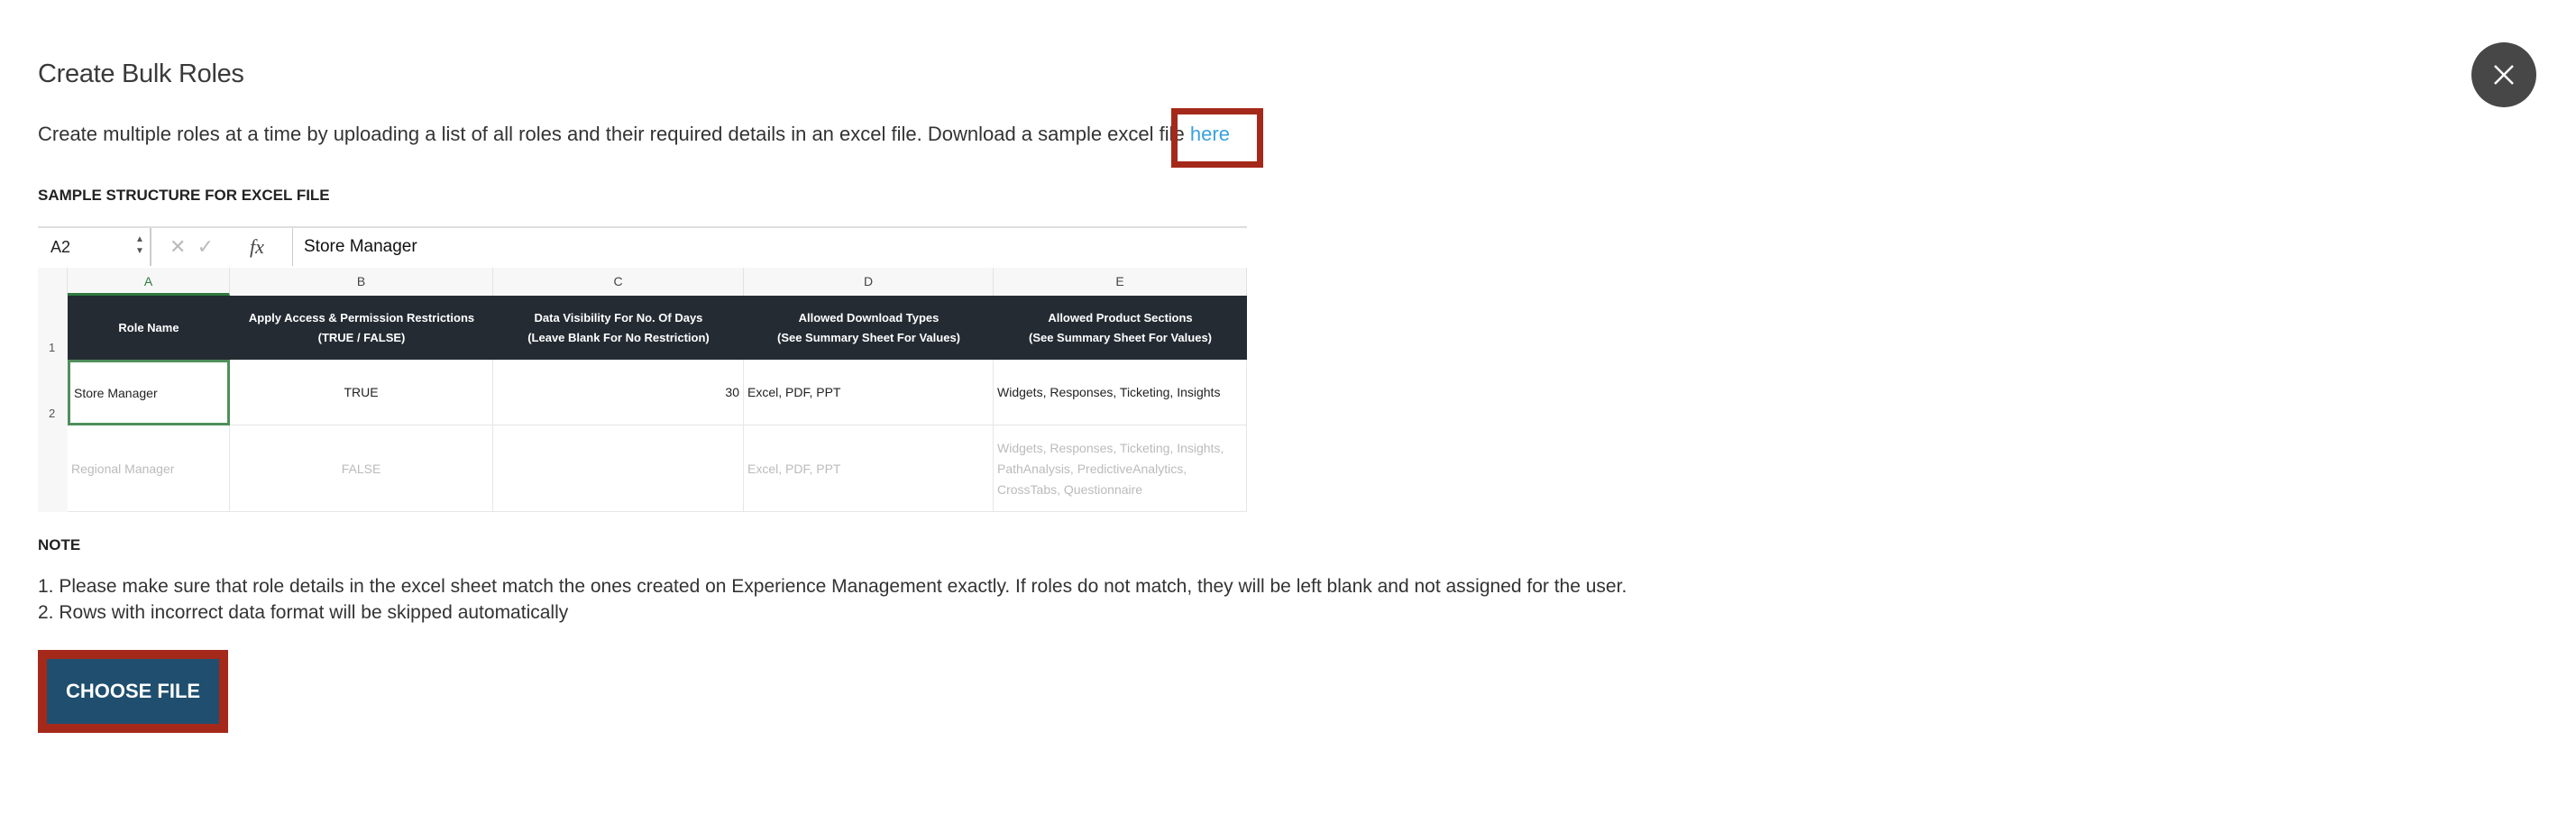 The width and height of the screenshot is (2576, 814). Describe the element at coordinates (1120, 282) in the screenshot. I see `column-header-e: E` at that location.